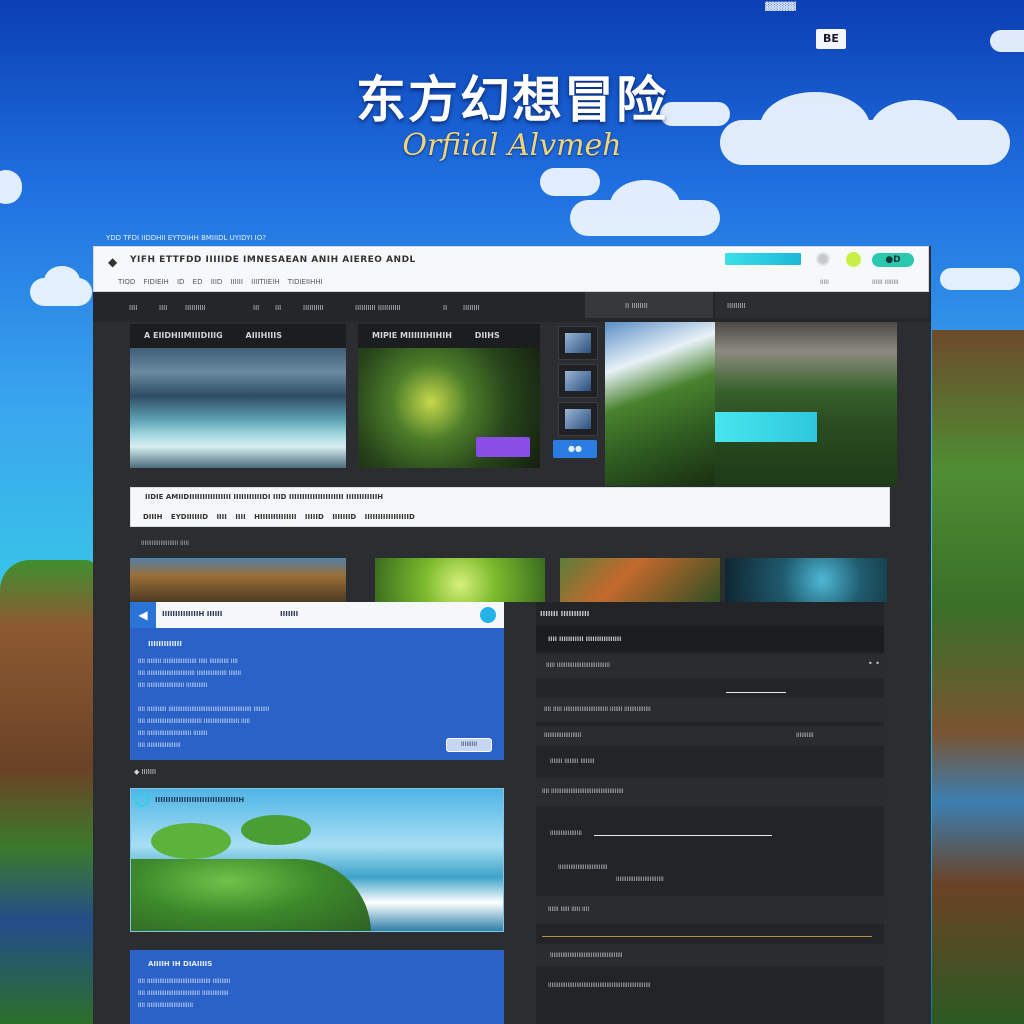  Describe the element at coordinates (683, 835) in the screenshot. I see `progress-line` at that location.